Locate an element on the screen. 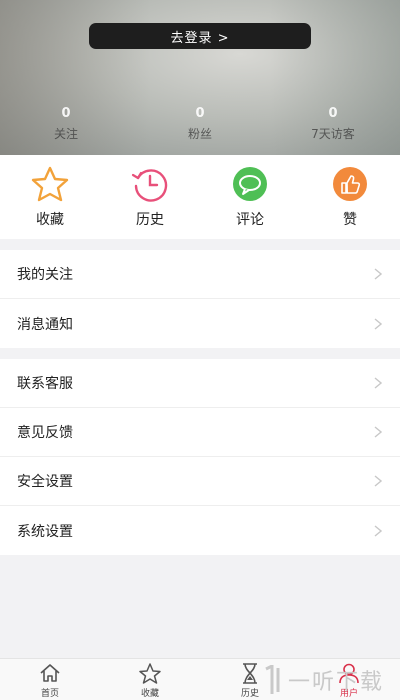 The width and height of the screenshot is (400, 700). menu-group-account: 我的关注 消息通知 is located at coordinates (200, 299).